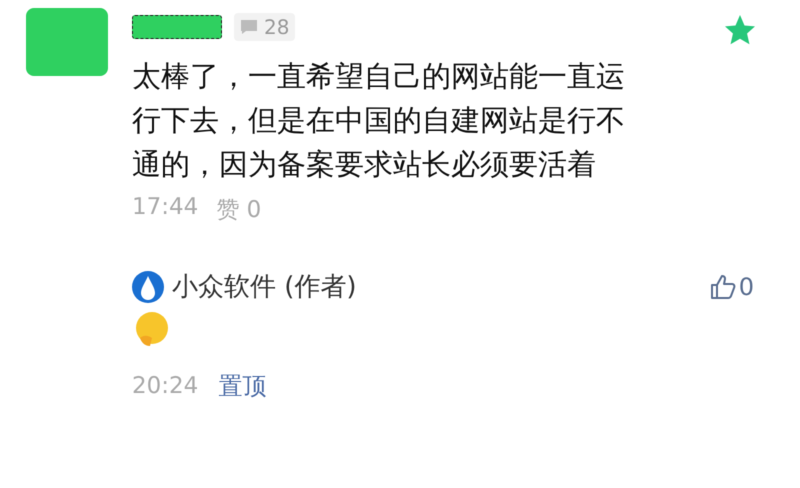 The image size is (800, 488). I want to click on reply-author: 小众软件 (作者), so click(265, 287).